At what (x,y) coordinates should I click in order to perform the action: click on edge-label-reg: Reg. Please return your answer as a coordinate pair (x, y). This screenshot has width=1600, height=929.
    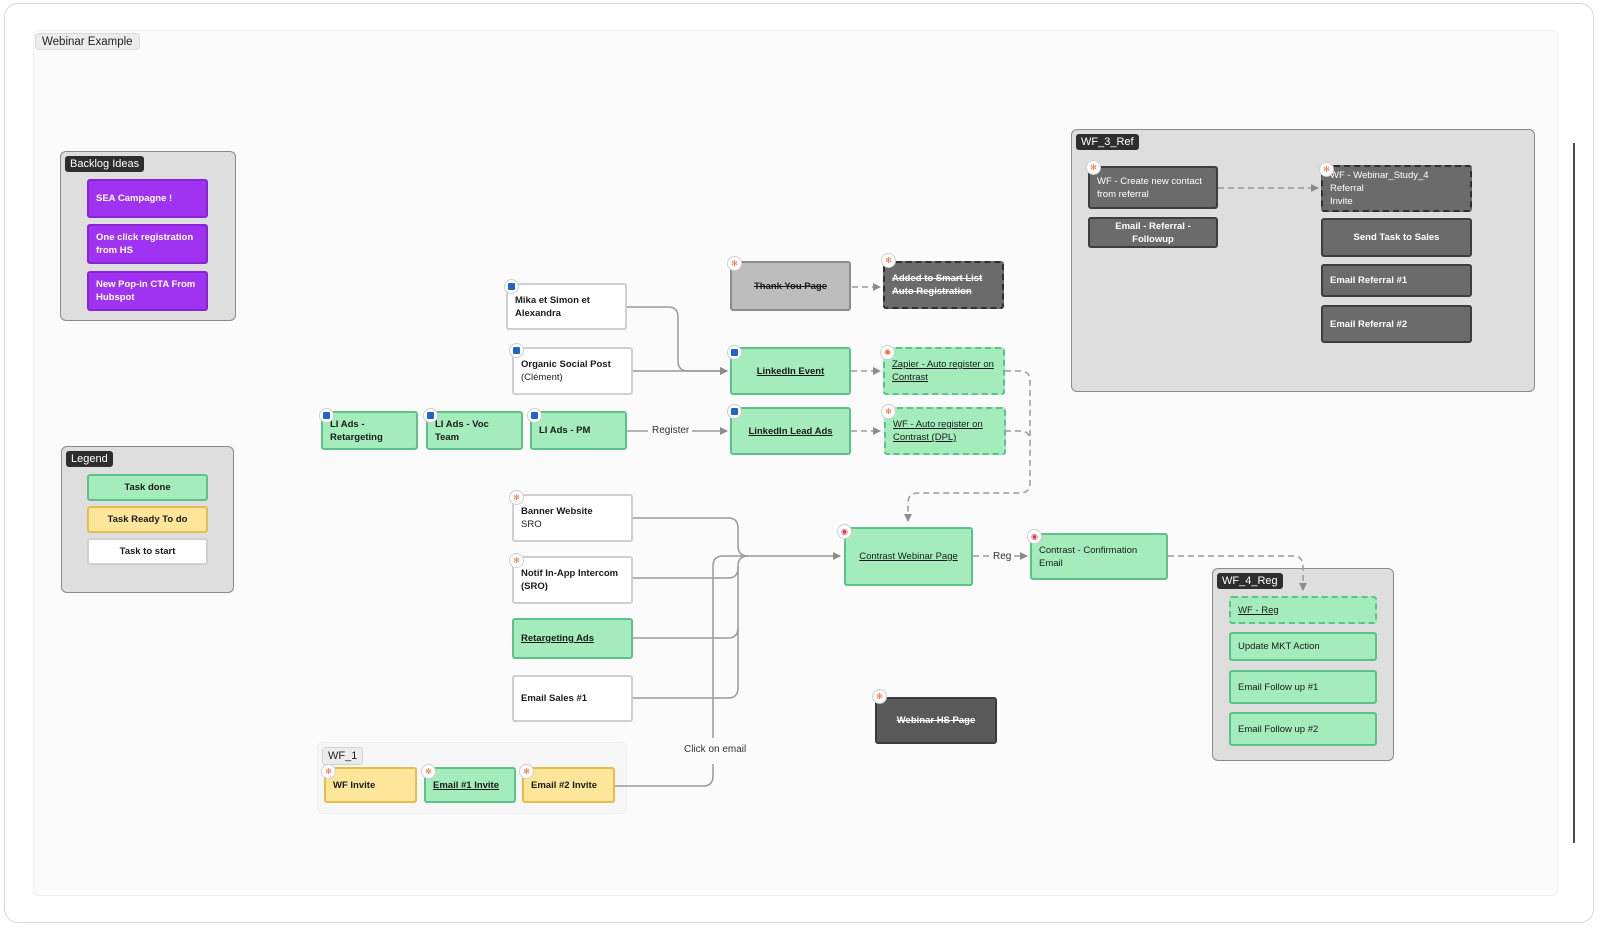
    Looking at the image, I should click on (1002, 557).